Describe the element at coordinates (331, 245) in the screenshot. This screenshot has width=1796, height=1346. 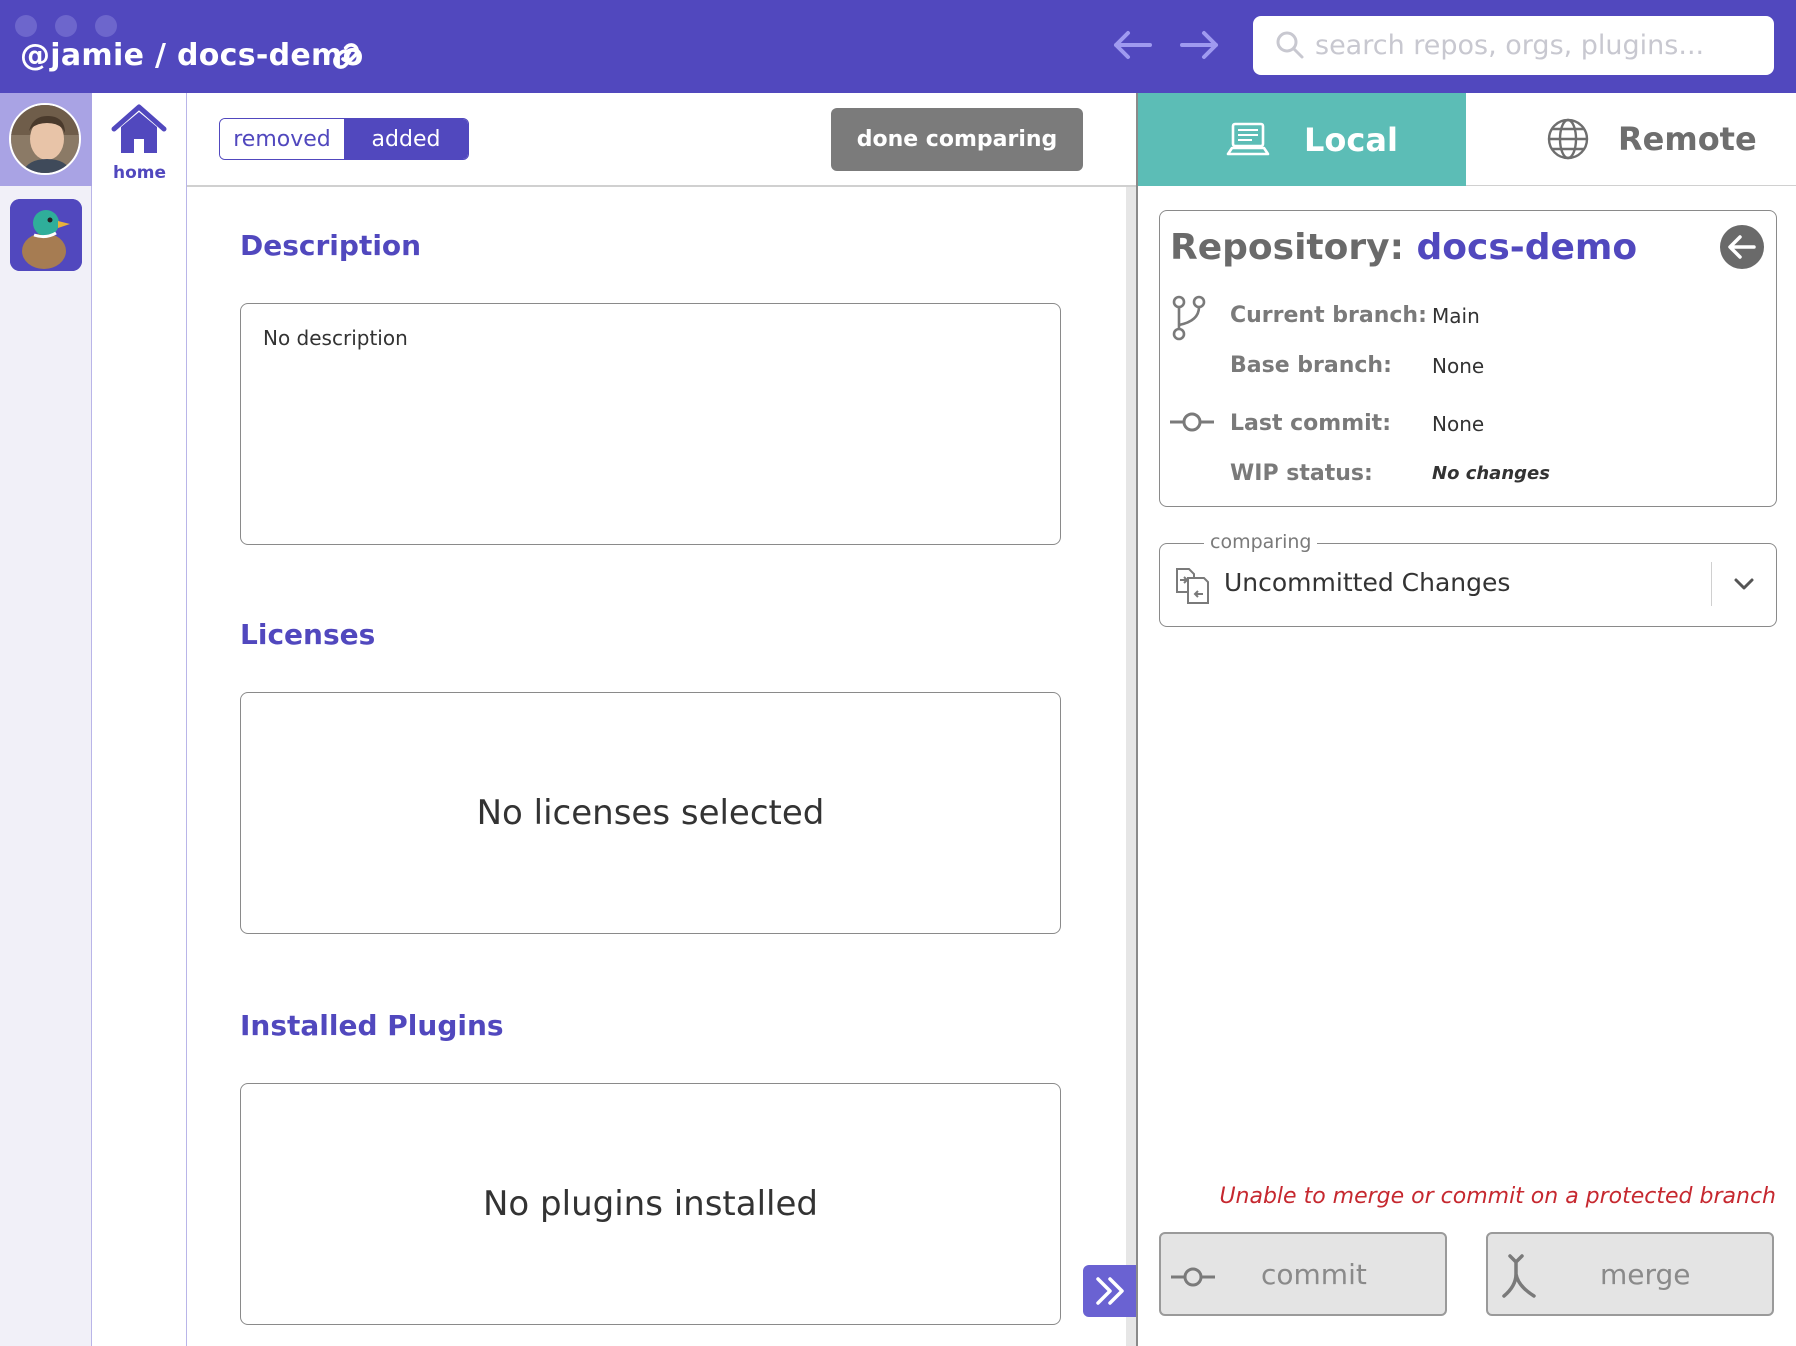
I see `description-title: Description` at that location.